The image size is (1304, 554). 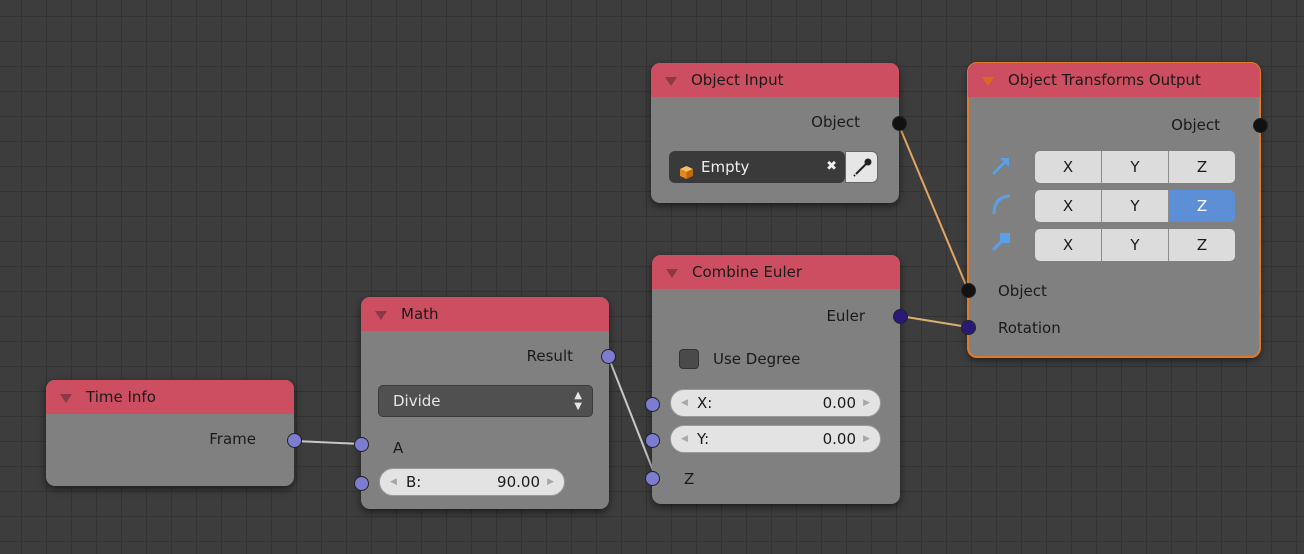 I want to click on rotation-y-toggle: Y, so click(x=1135, y=206).